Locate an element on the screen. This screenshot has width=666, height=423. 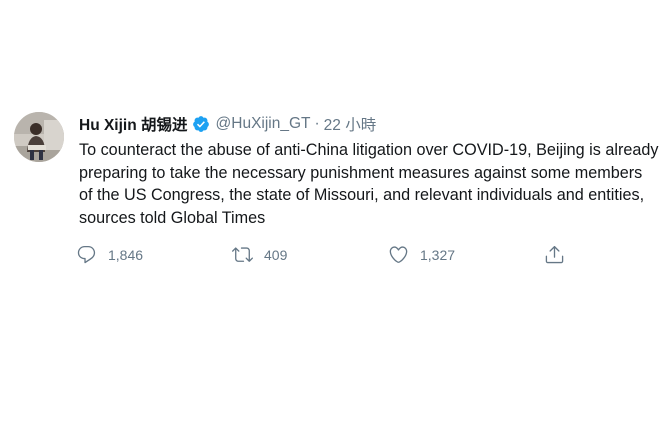
avatar-photo is located at coordinates (39, 137).